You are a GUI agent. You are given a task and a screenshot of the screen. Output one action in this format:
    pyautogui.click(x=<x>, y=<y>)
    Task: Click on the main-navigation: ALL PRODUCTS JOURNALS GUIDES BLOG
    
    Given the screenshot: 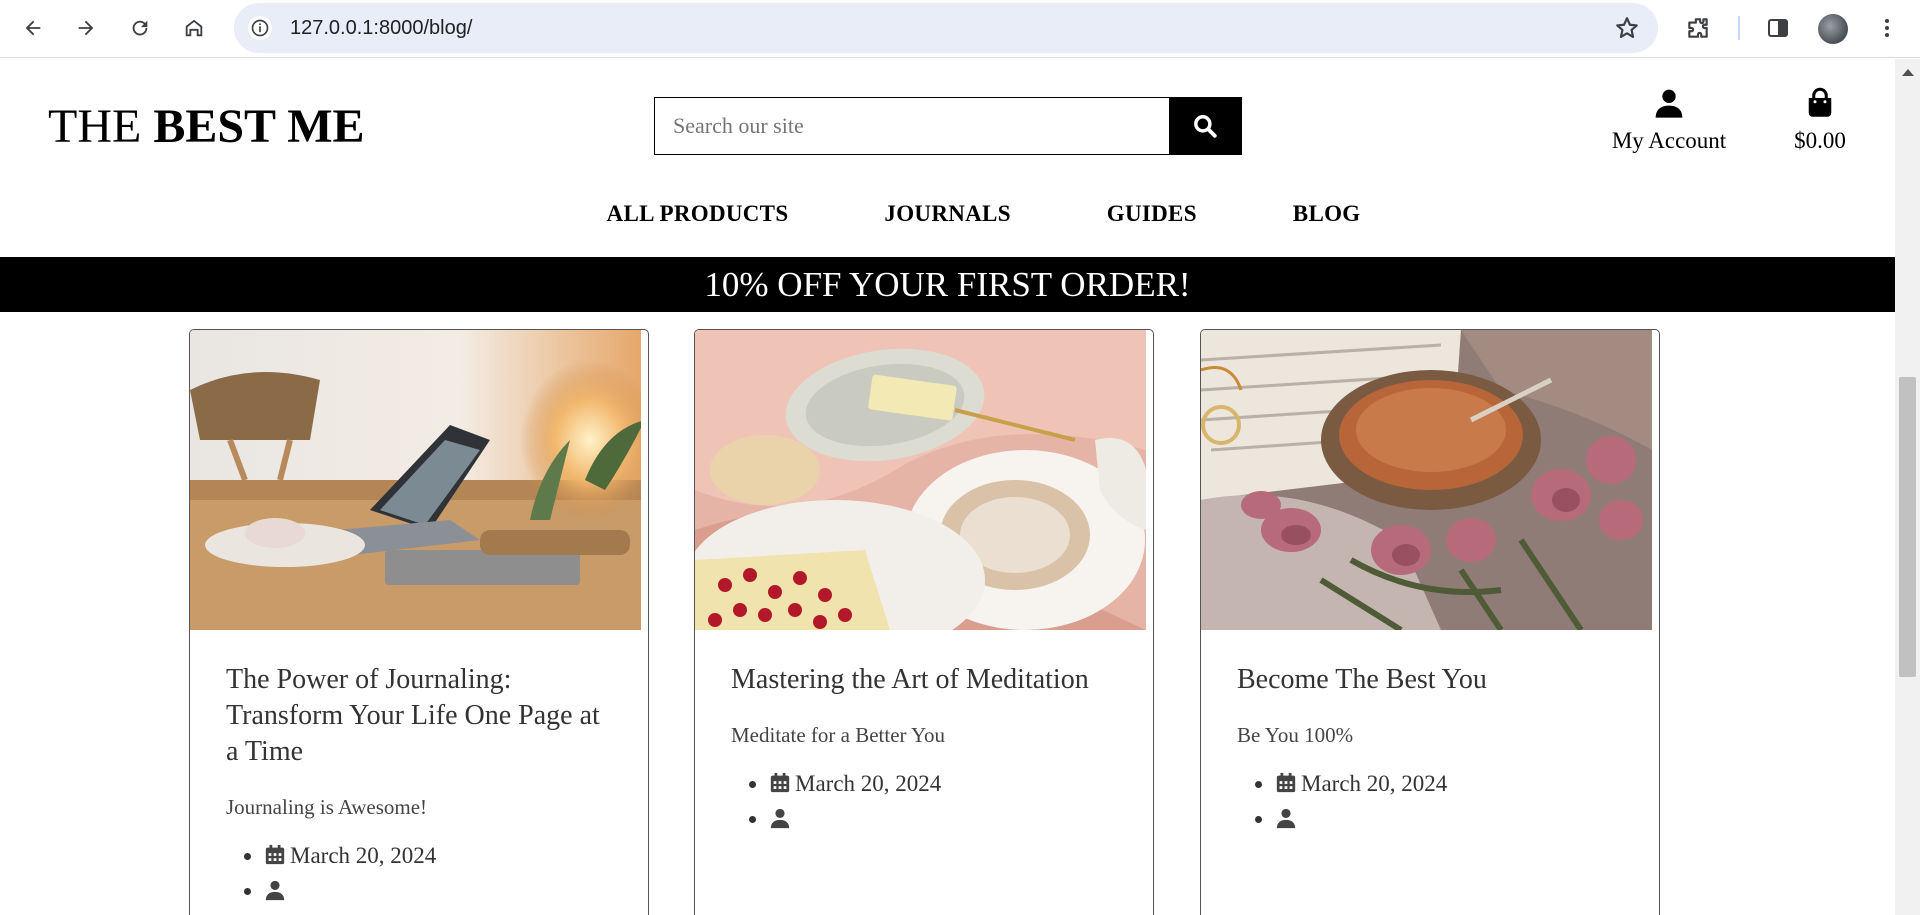 What is the action you would take?
    pyautogui.click(x=947, y=214)
    